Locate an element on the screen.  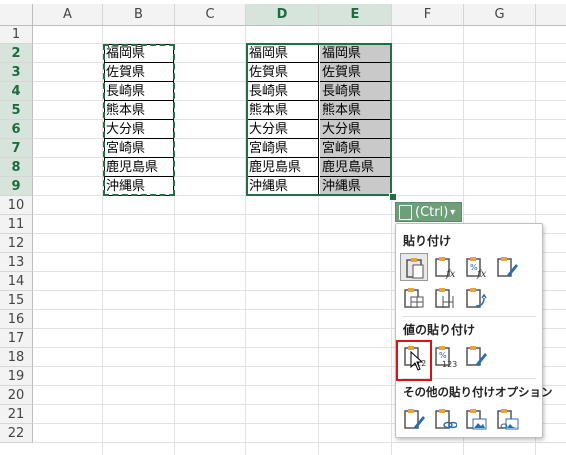
paste-options-button: (Ctrl) ▾ is located at coordinates (428, 212).